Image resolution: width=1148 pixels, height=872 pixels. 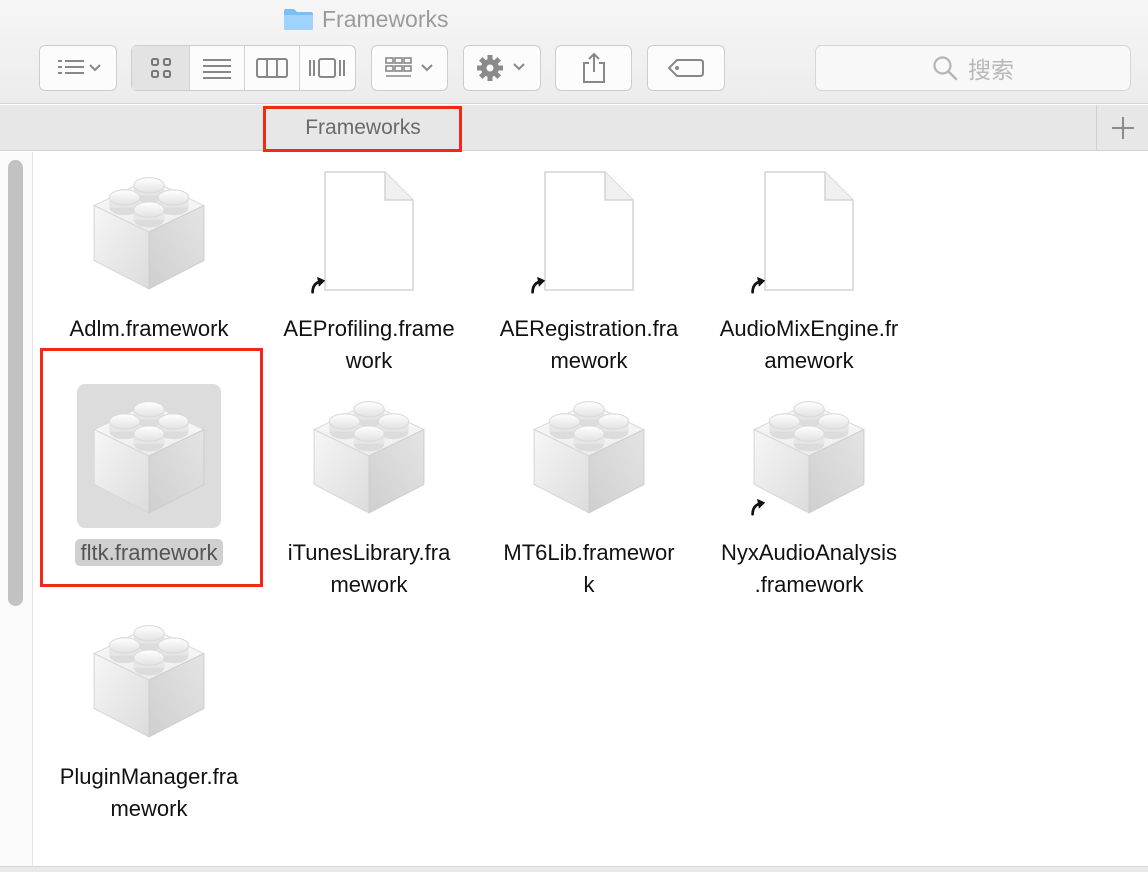 What do you see at coordinates (149, 328) in the screenshot?
I see `file-name: Adlm.framework` at bounding box center [149, 328].